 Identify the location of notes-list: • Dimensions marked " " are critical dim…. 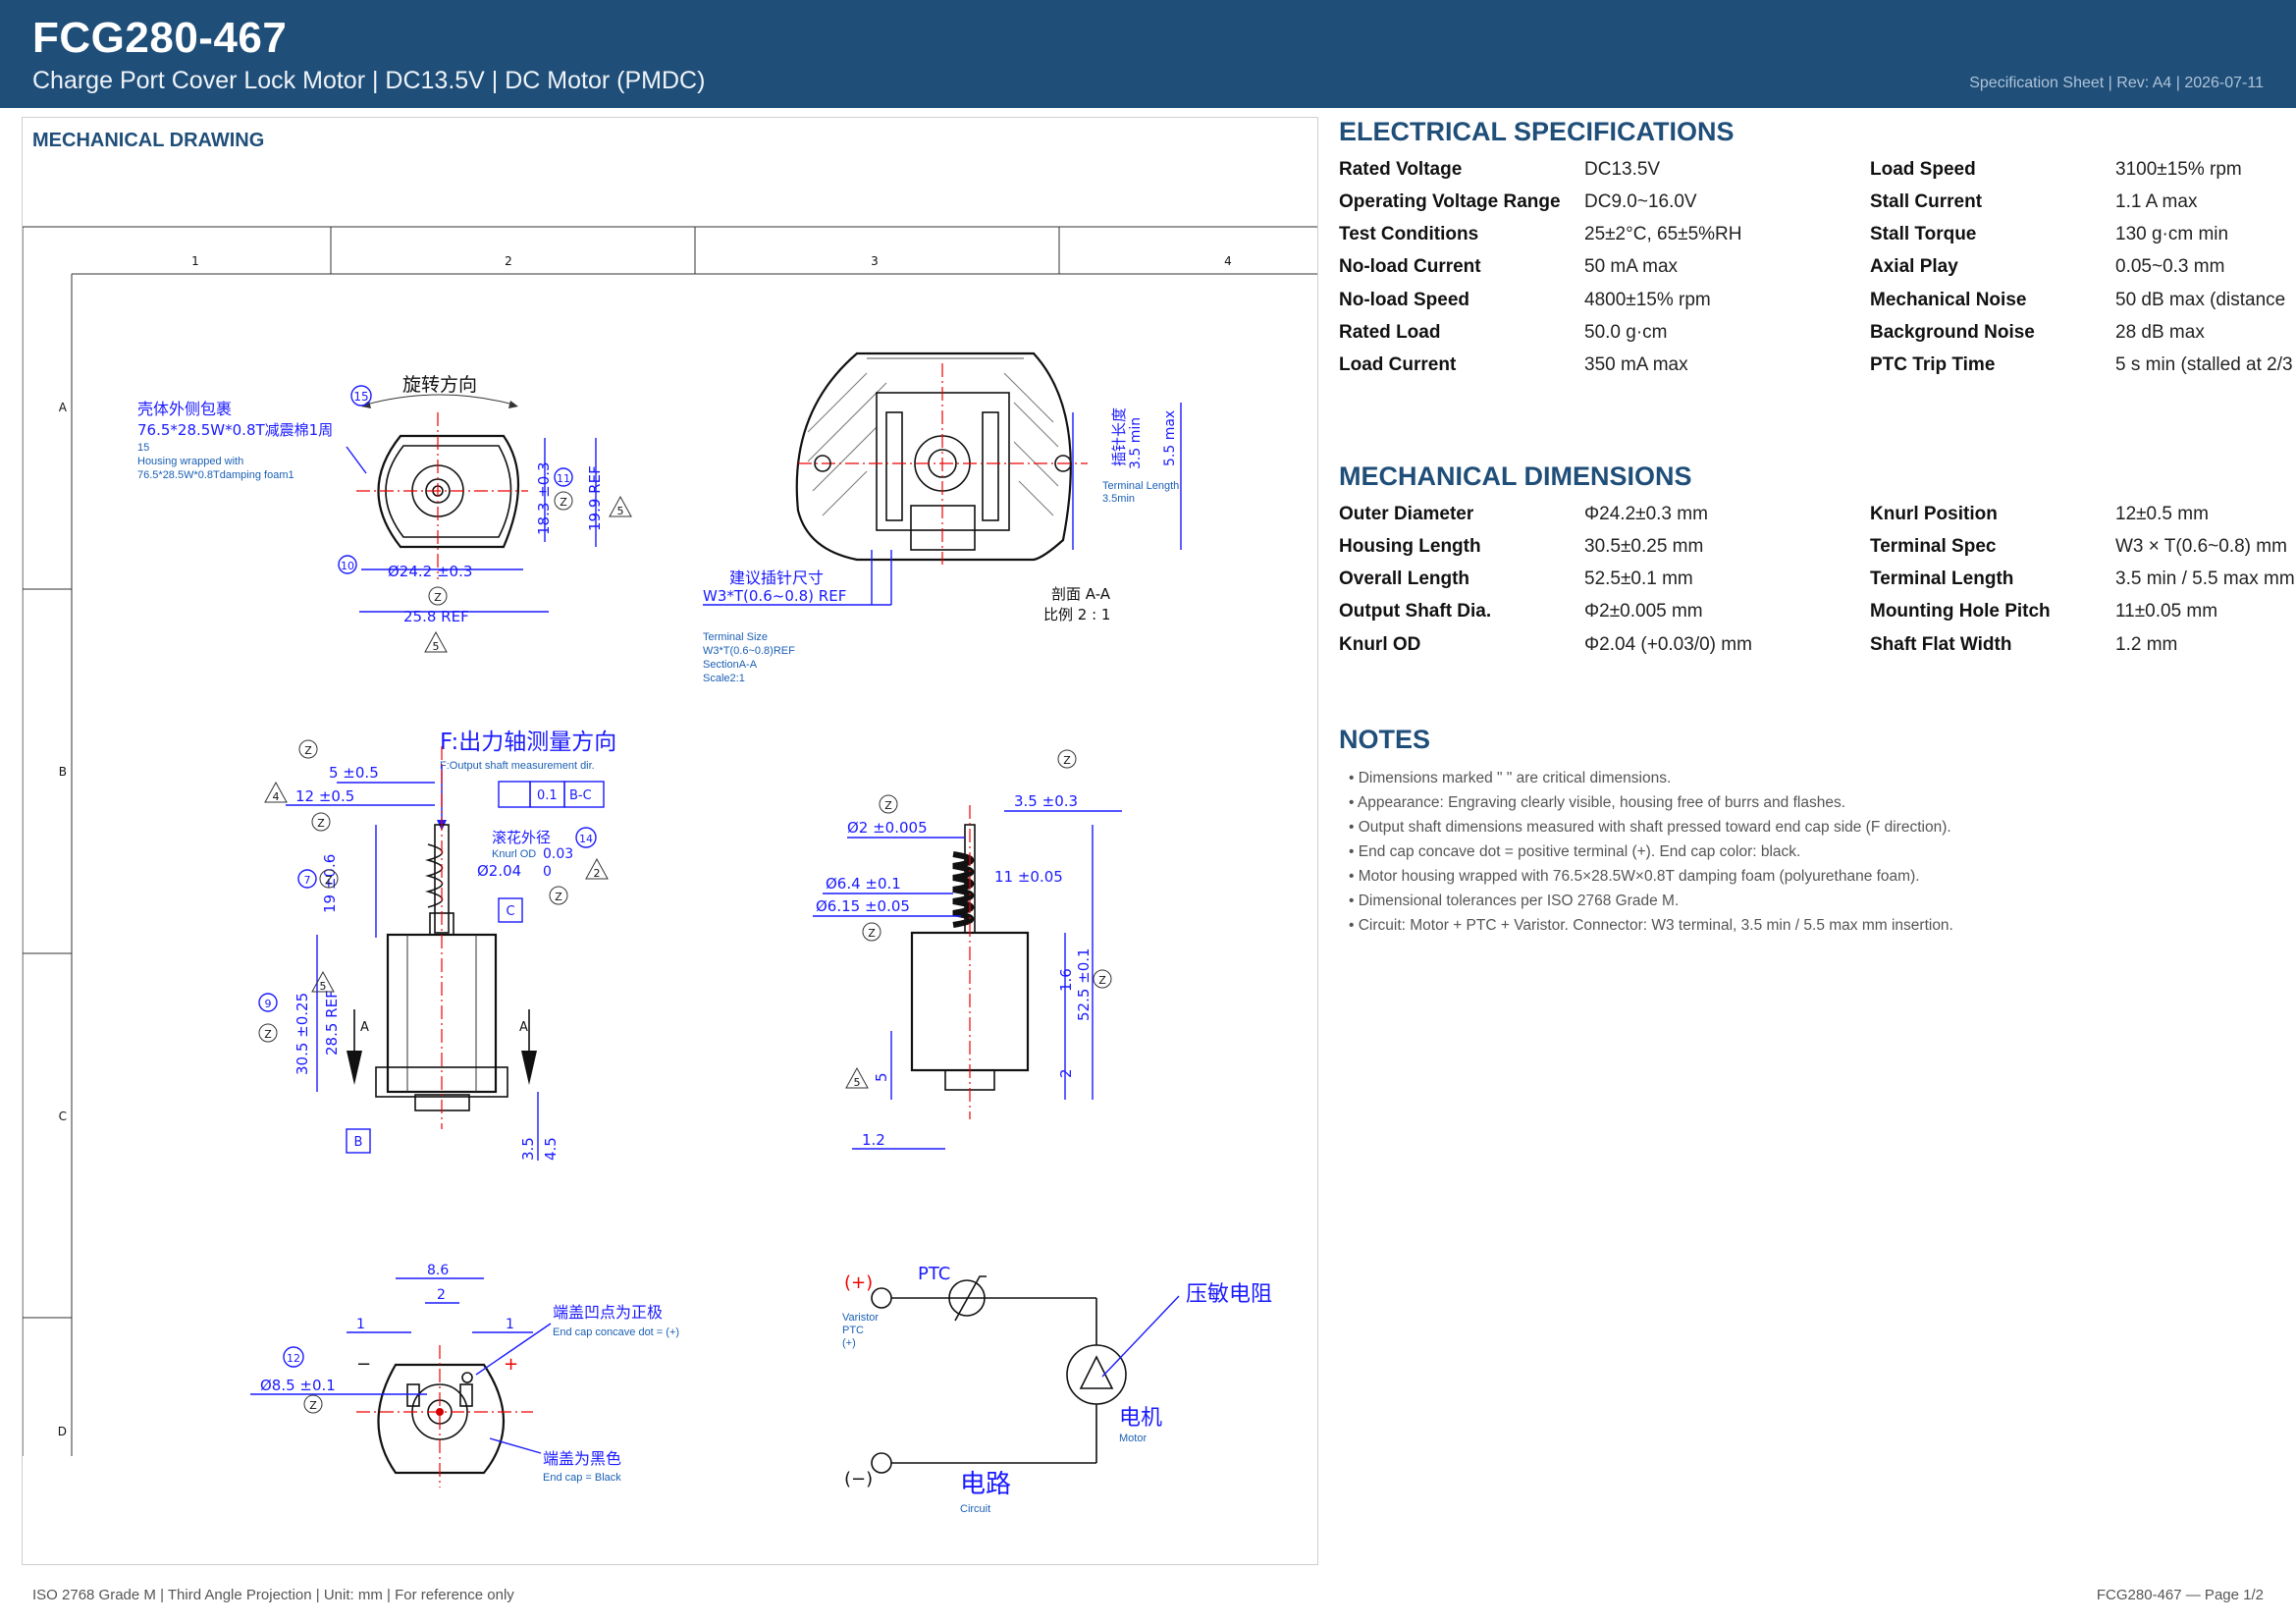
(1651, 852).